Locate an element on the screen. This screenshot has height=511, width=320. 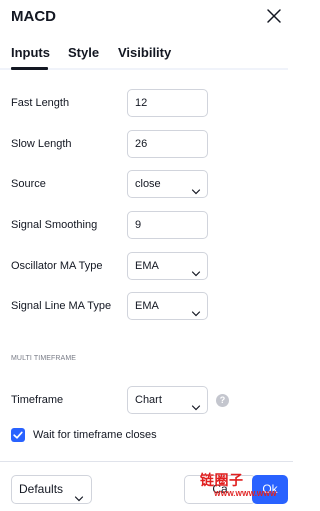
tab-style: Style is located at coordinates (83, 52).